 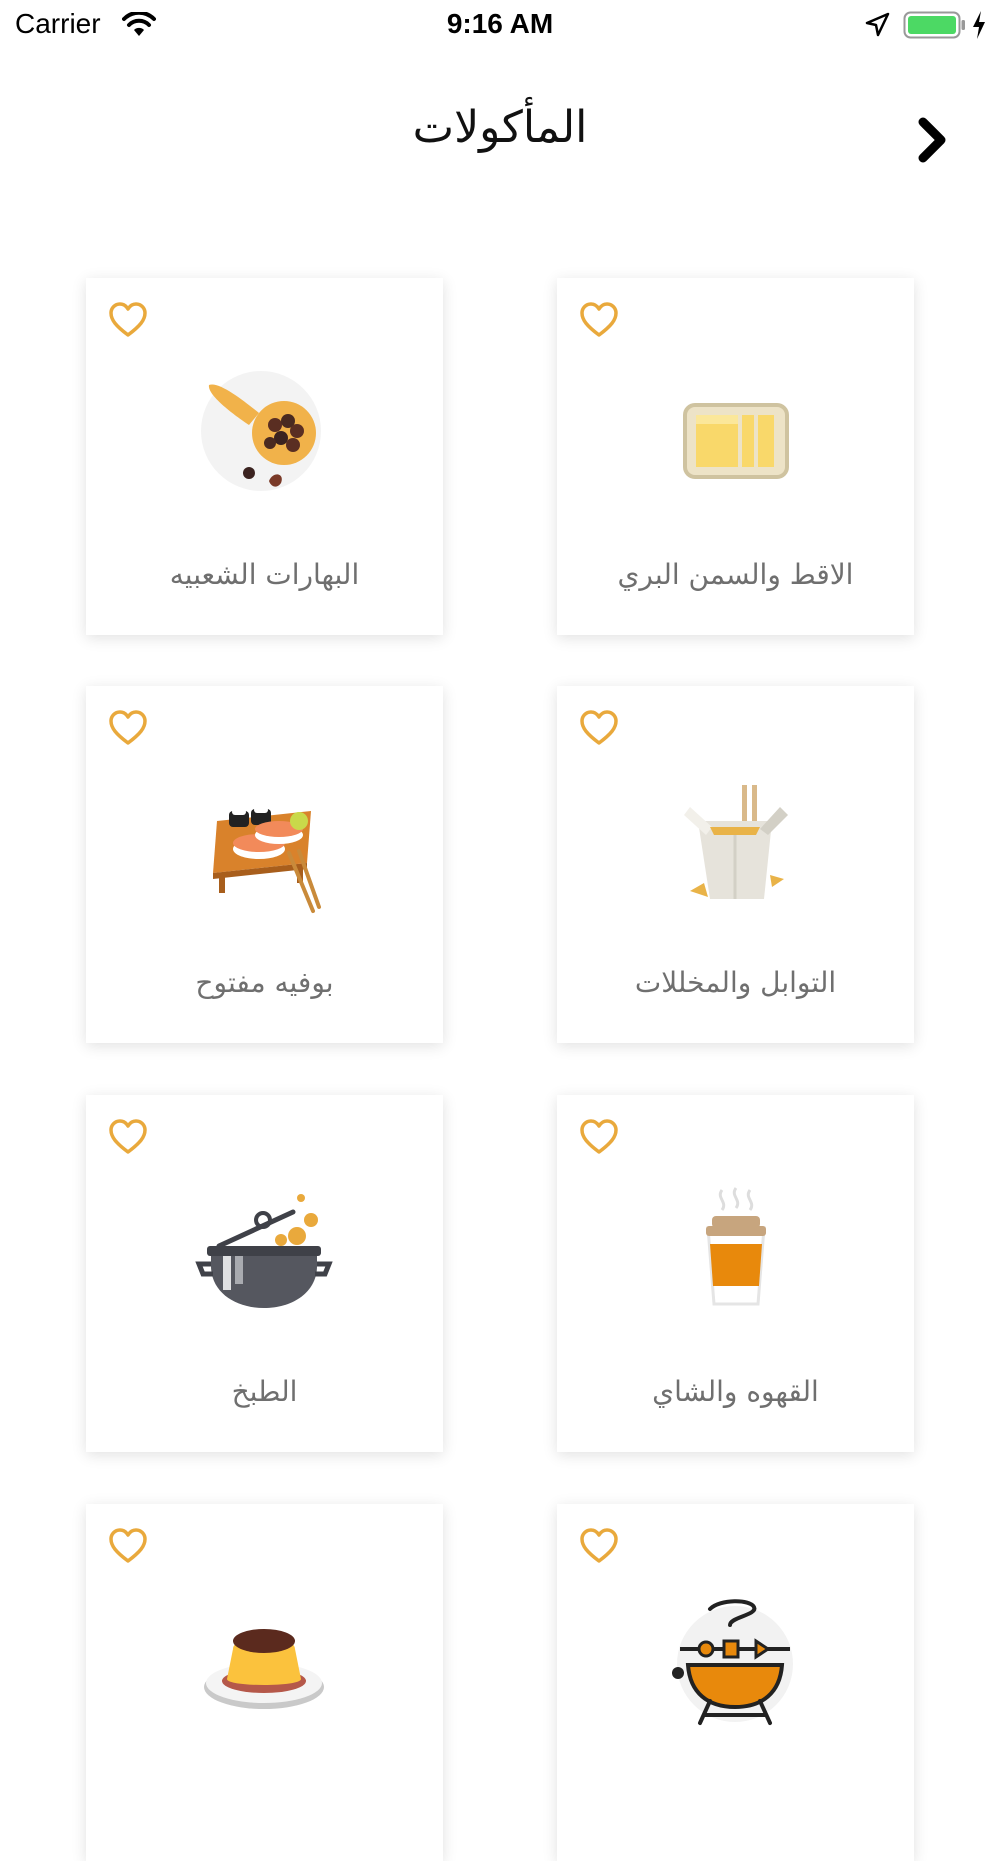 What do you see at coordinates (264, 1391) in the screenshot?
I see `category-label: الطبخ` at bounding box center [264, 1391].